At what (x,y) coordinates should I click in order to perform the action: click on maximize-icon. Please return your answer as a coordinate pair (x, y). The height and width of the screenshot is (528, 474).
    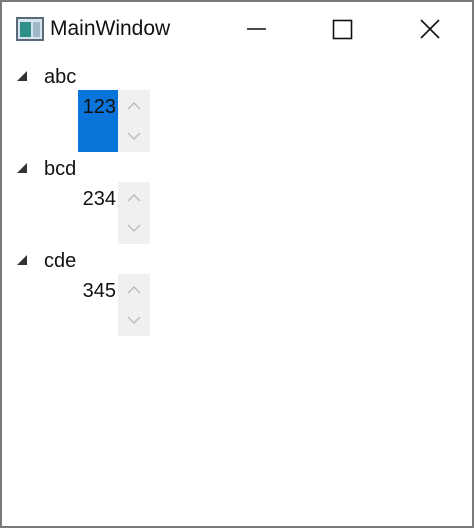
    Looking at the image, I should click on (342, 29).